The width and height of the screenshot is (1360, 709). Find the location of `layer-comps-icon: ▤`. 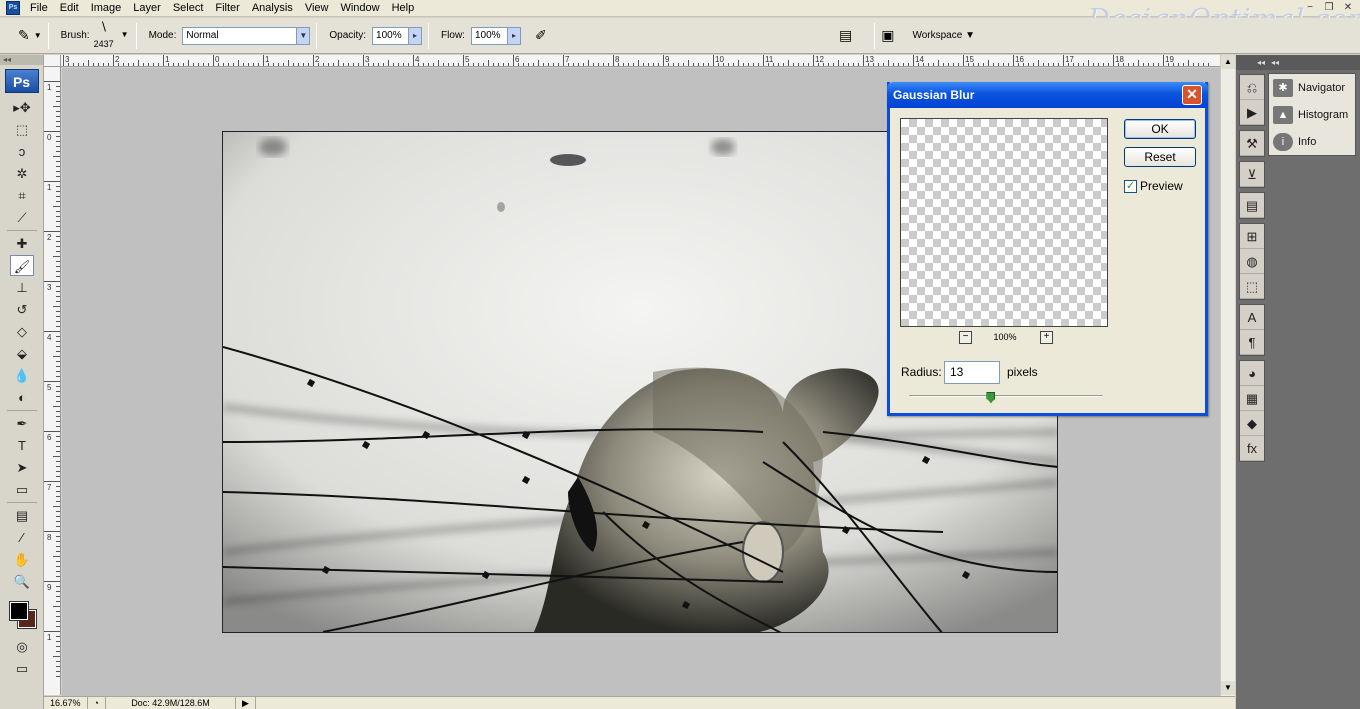

layer-comps-icon: ▤ is located at coordinates (1252, 205).